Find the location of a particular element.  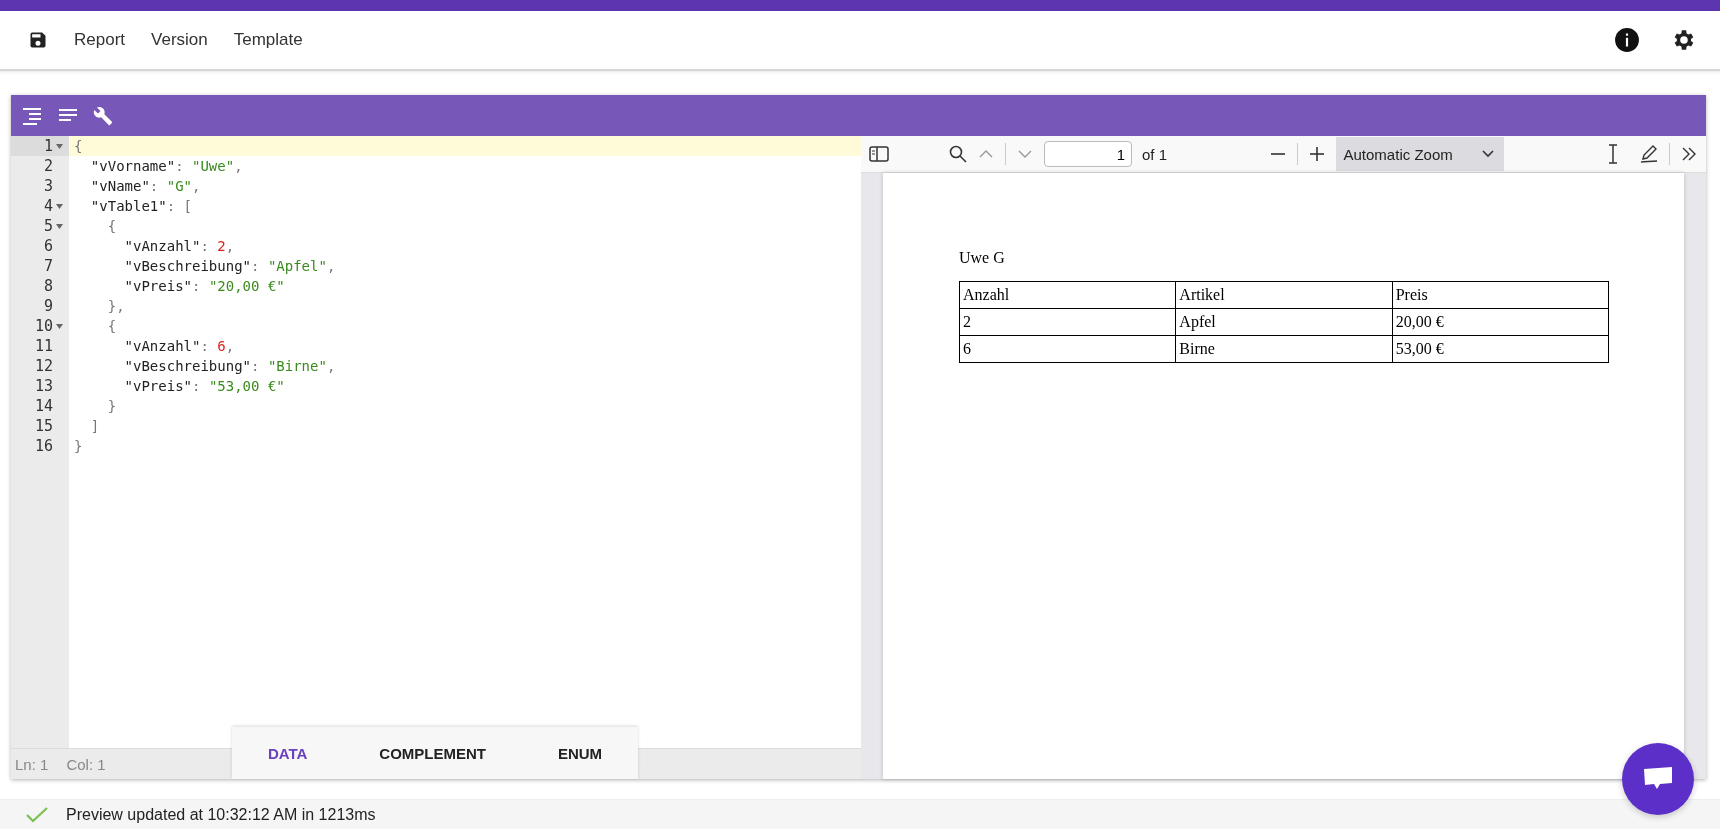

table-header-cell: Preis is located at coordinates (1500, 295).